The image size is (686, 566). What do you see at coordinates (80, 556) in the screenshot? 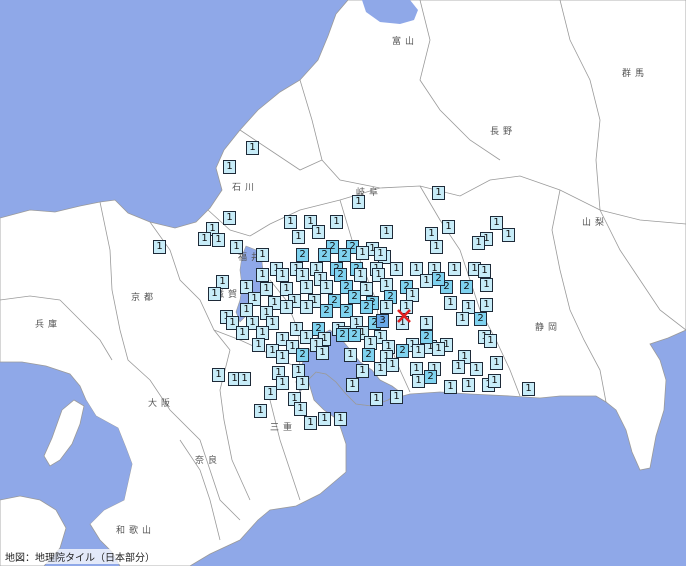
I see `map-attribution: 地図：地理院タイル（日本部分）` at bounding box center [80, 556].